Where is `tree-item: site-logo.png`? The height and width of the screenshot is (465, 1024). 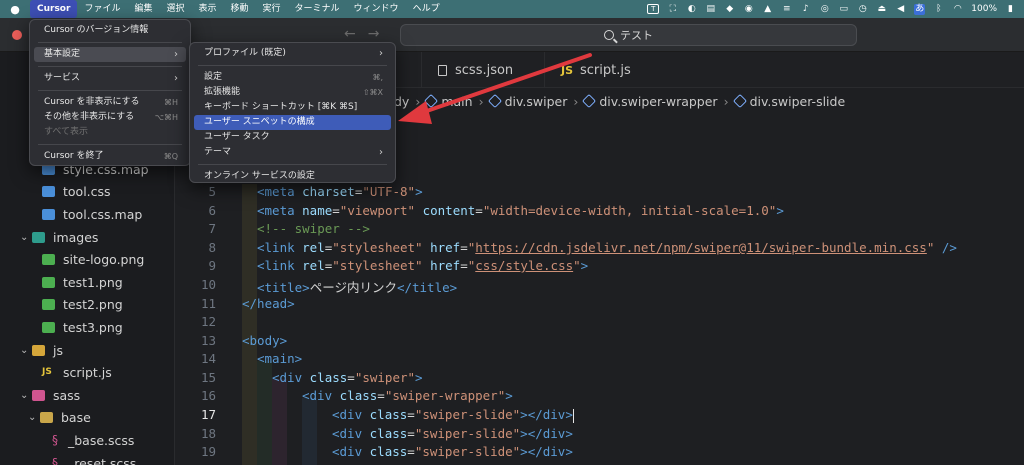 tree-item: site-logo.png is located at coordinates (93, 259).